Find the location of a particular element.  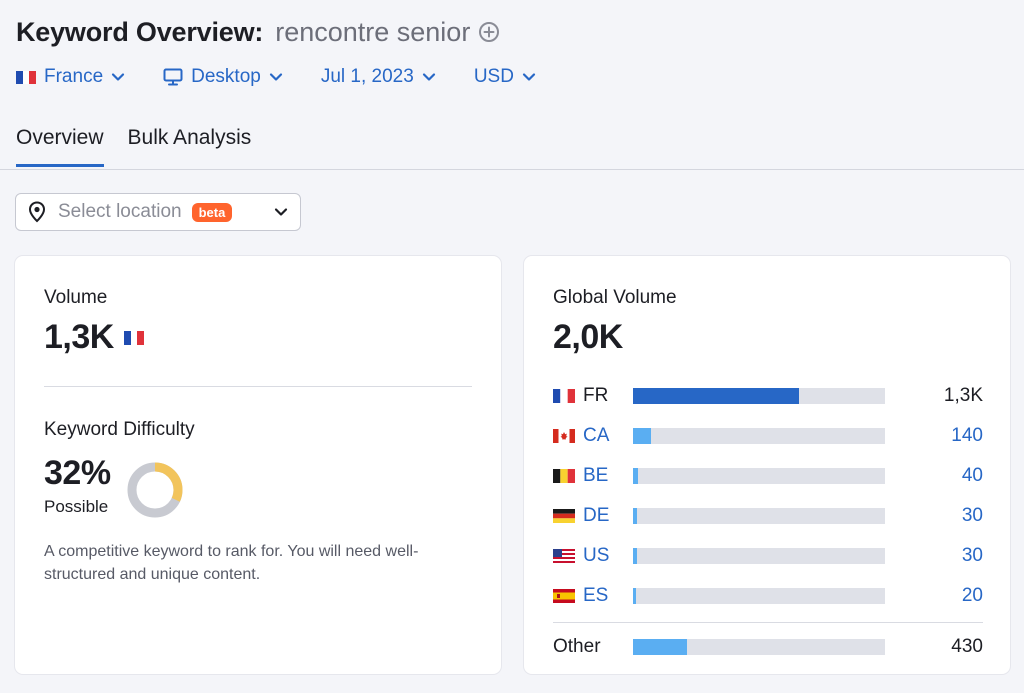

country-volume-link: 40 is located at coordinates (972, 476).